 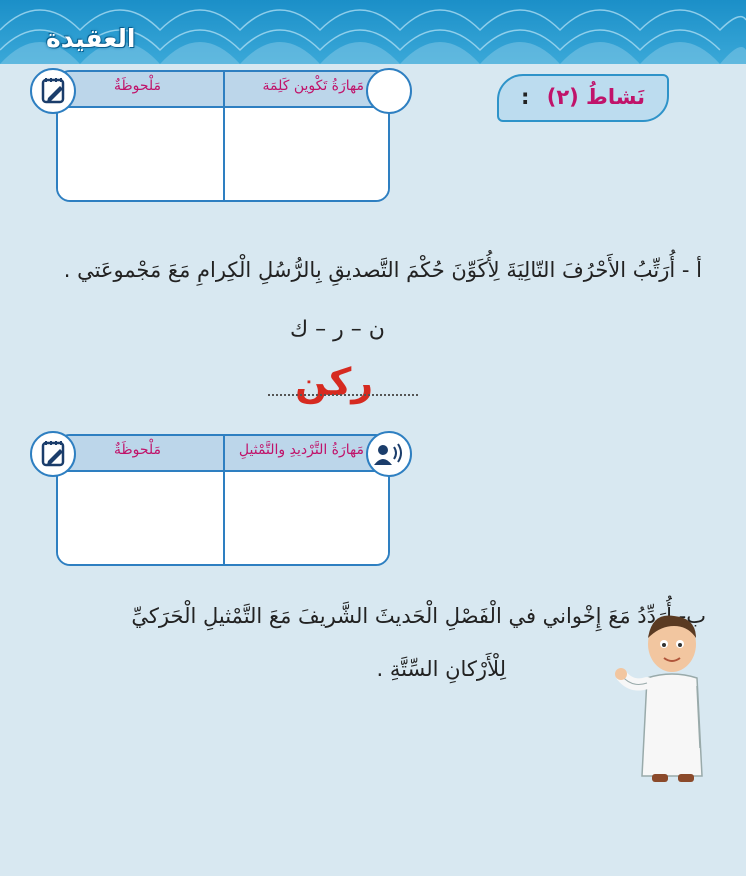 I want to click on skill-box-word-forming: مَهارَةُ تَكْوين كَلِمَة مَلْحوظَةٌ, so click(x=223, y=136).